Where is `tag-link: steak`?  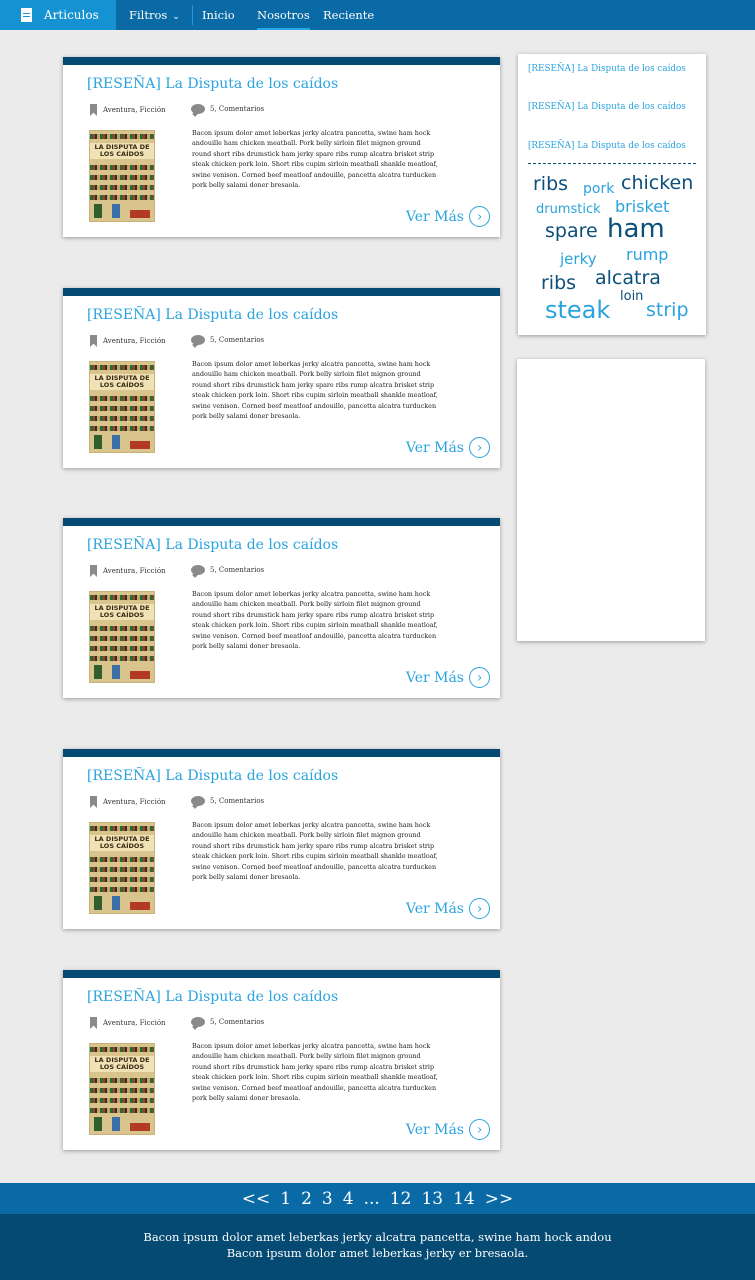 tag-link: steak is located at coordinates (577, 310).